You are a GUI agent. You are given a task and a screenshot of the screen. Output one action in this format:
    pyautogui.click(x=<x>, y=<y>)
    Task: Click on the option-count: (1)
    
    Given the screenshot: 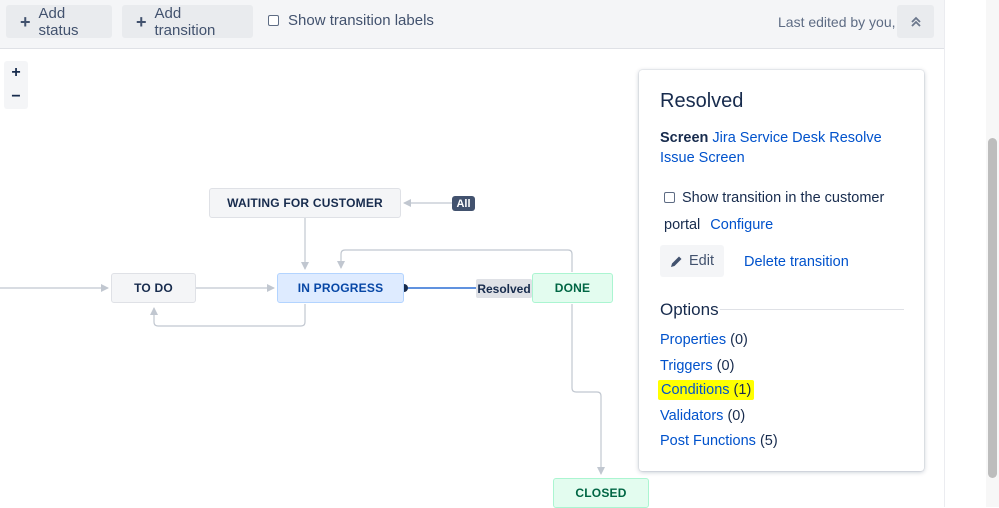 What is the action you would take?
    pyautogui.click(x=742, y=390)
    